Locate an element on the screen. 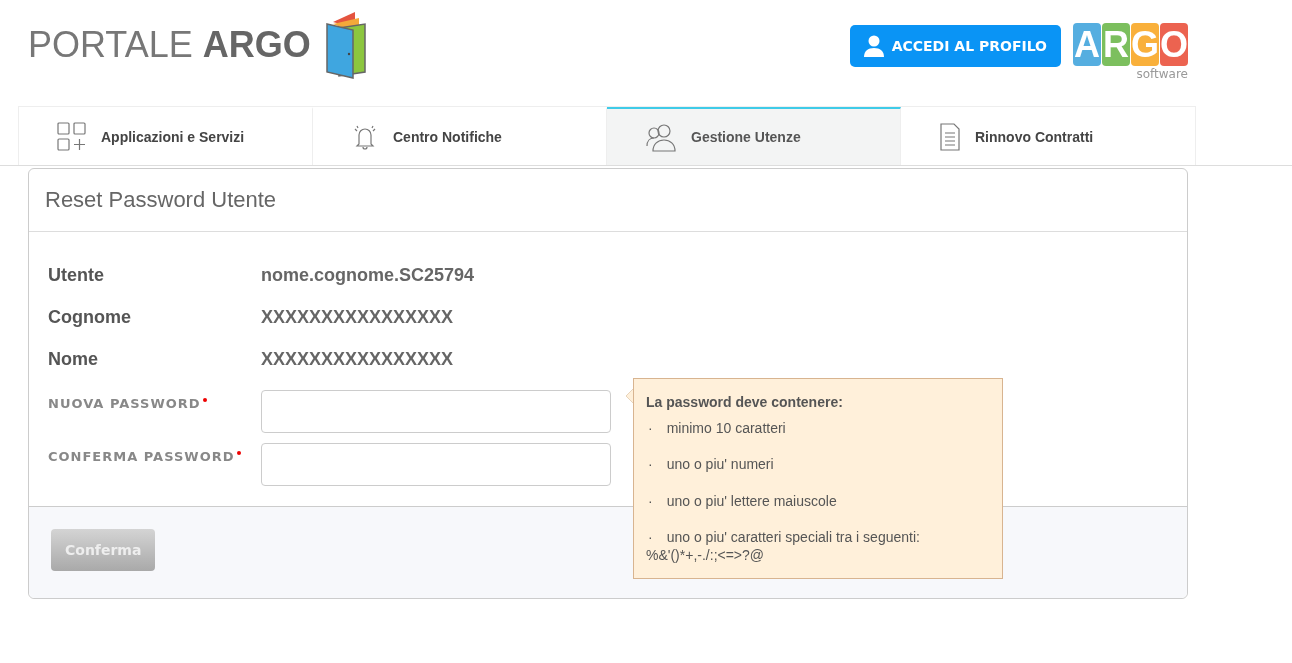  tooltip-title: La password deve contenere: is located at coordinates (745, 402).